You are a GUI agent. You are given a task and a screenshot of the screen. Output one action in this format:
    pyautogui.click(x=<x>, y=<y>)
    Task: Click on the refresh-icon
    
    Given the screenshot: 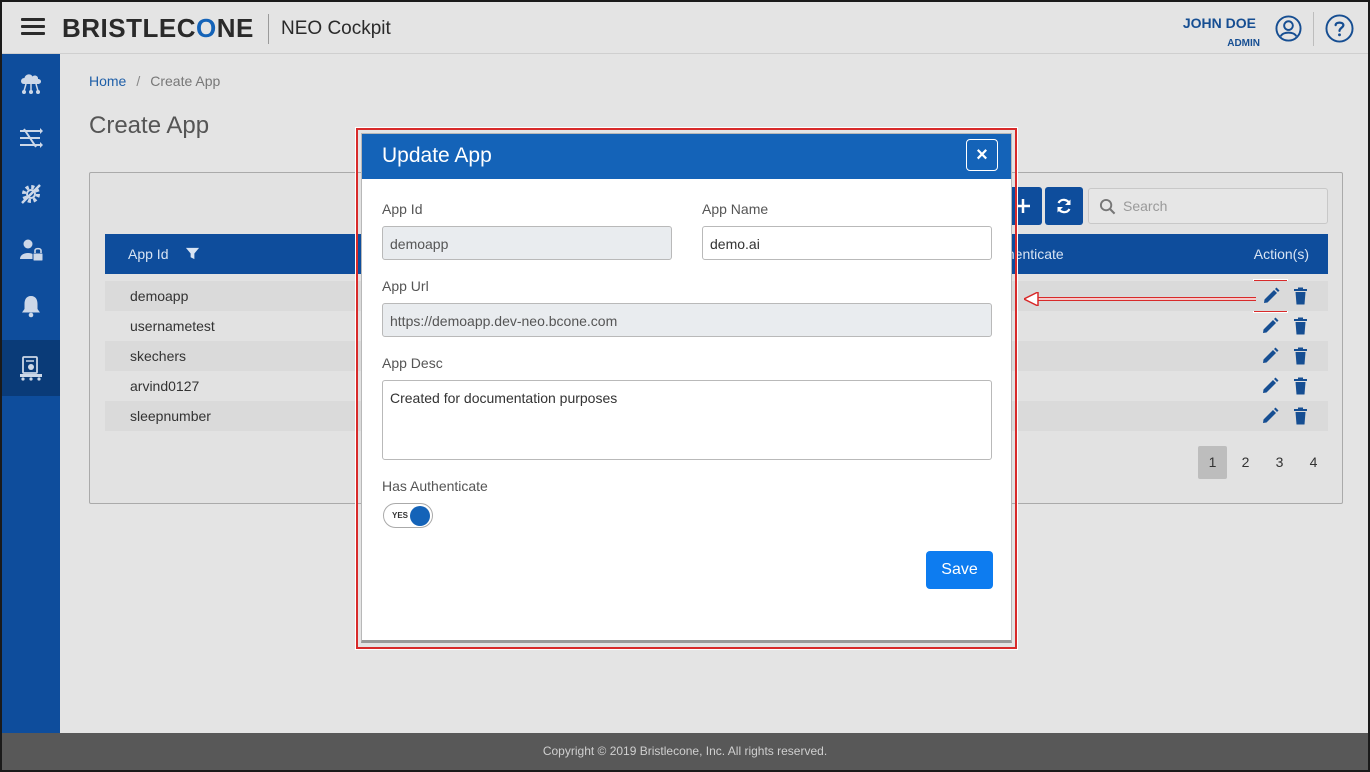 What is the action you would take?
    pyautogui.click(x=1064, y=206)
    